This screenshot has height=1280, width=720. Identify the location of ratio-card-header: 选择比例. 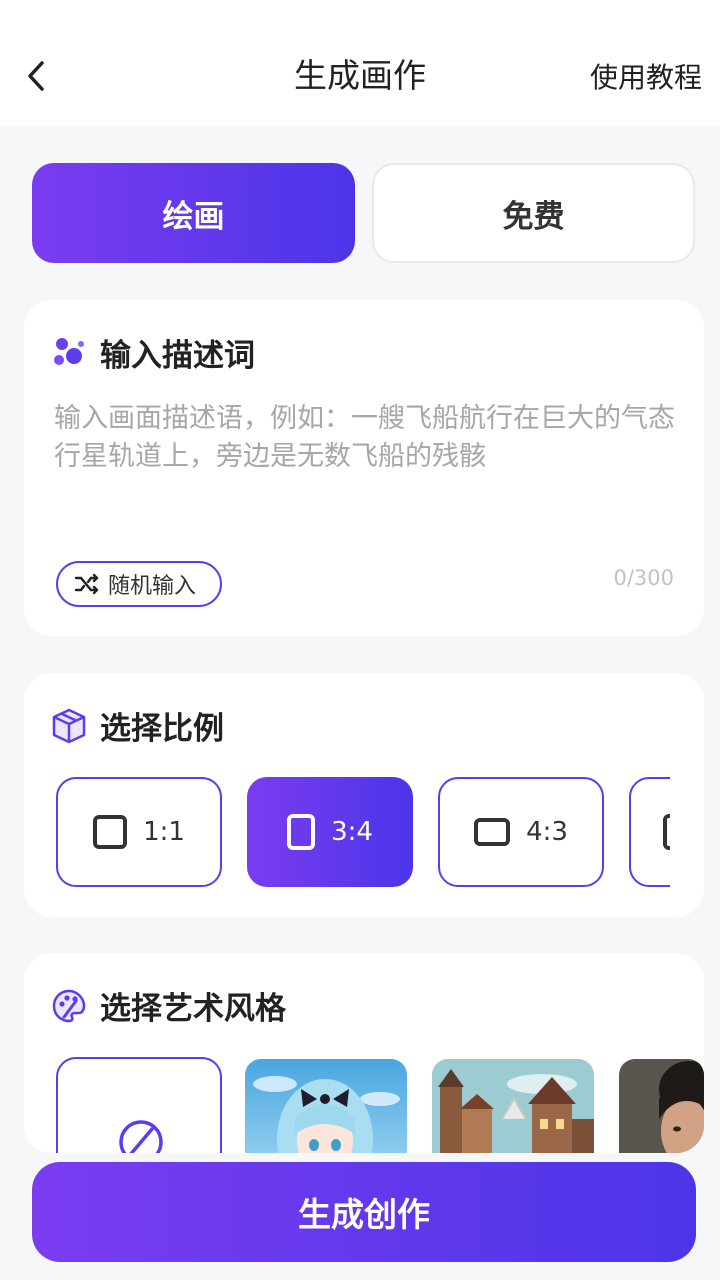
(137, 725).